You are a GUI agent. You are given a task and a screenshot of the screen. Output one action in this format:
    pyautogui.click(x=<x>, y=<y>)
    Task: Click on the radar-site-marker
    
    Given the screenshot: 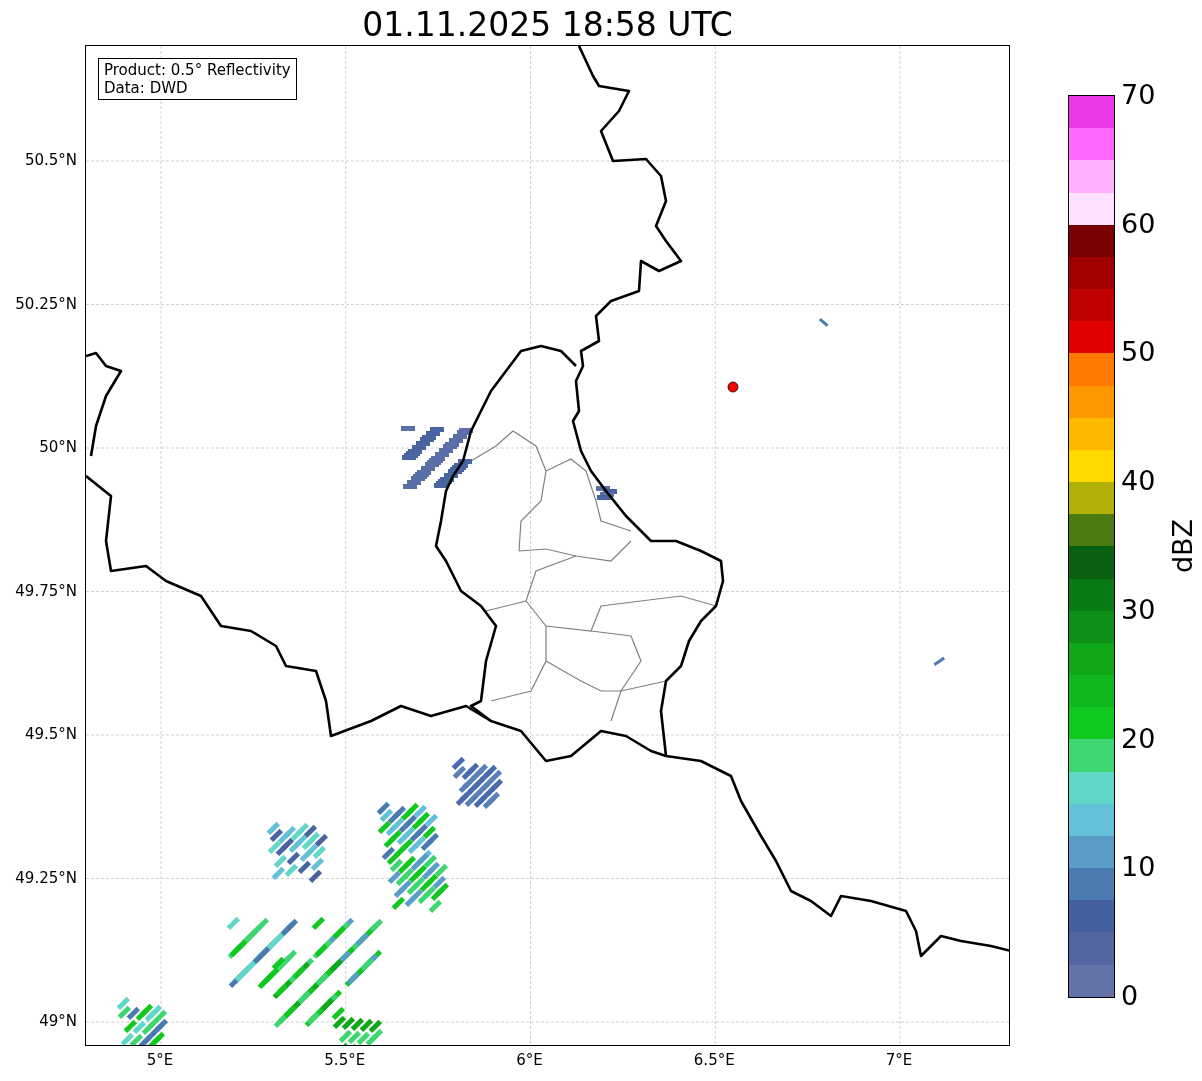 What is the action you would take?
    pyautogui.click(x=733, y=387)
    